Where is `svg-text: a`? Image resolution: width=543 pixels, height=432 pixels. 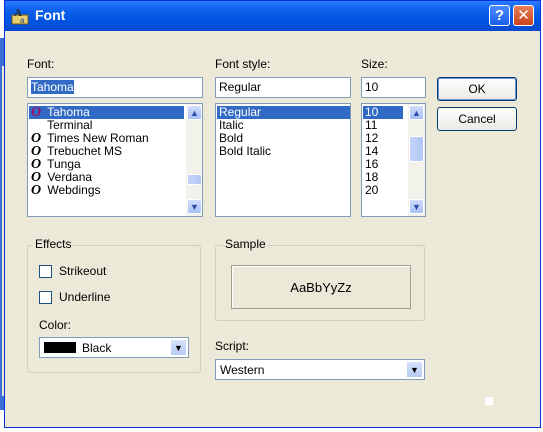
svg-text: a is located at coordinates (22, 20).